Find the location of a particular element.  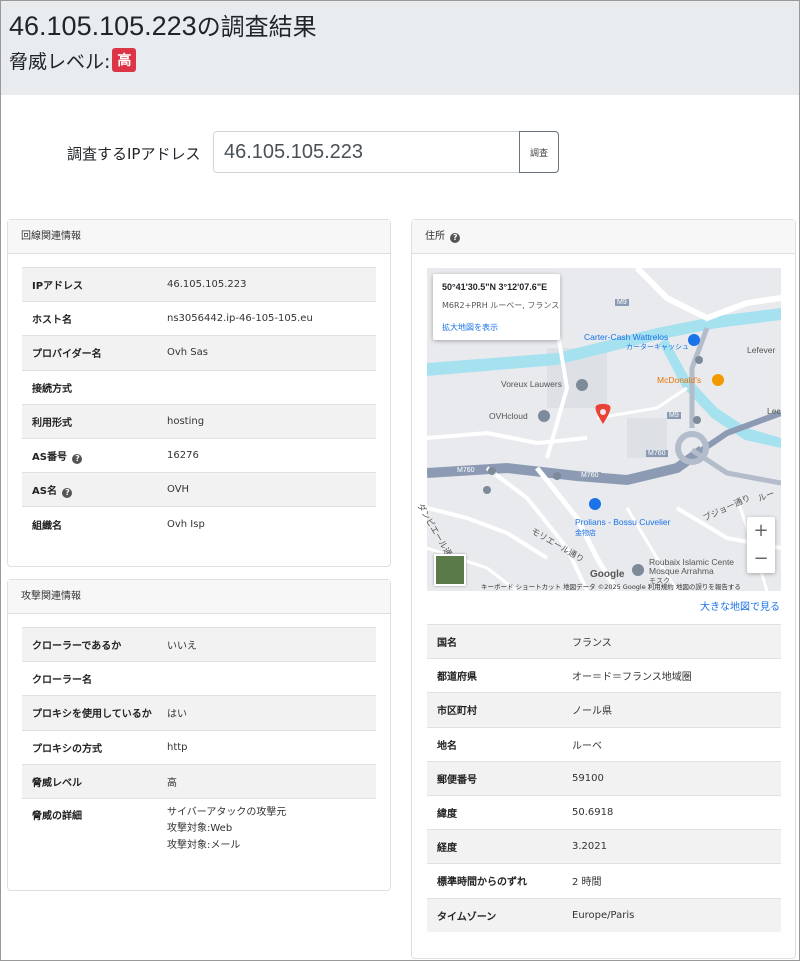

table-row: 脅威の詳細 サイバーアタックの攻撃元 攻撃対象:Web 攻撃対象:メール is located at coordinates (199, 826).